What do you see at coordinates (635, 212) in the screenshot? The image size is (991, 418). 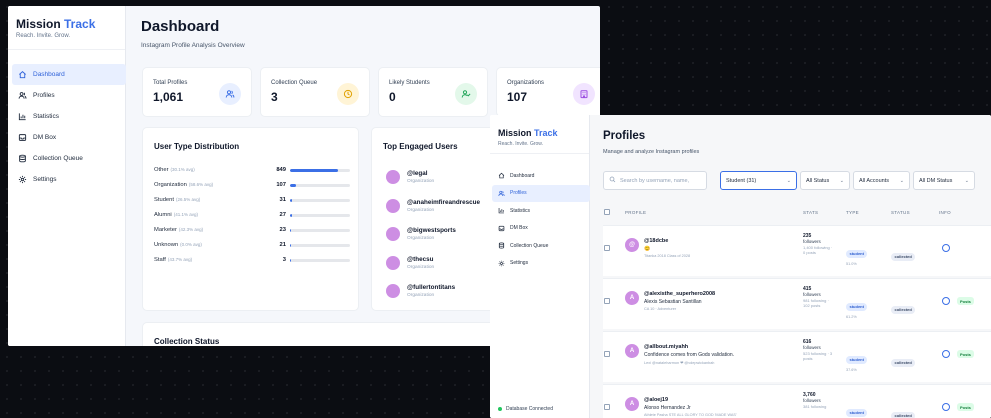 I see `column-header-profile: PROFILE` at bounding box center [635, 212].